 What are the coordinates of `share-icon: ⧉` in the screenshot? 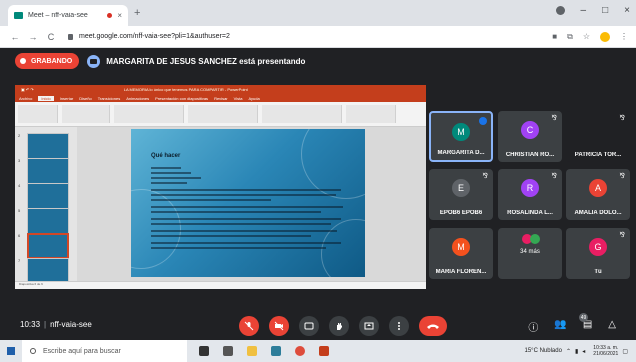 It's located at (570, 37).